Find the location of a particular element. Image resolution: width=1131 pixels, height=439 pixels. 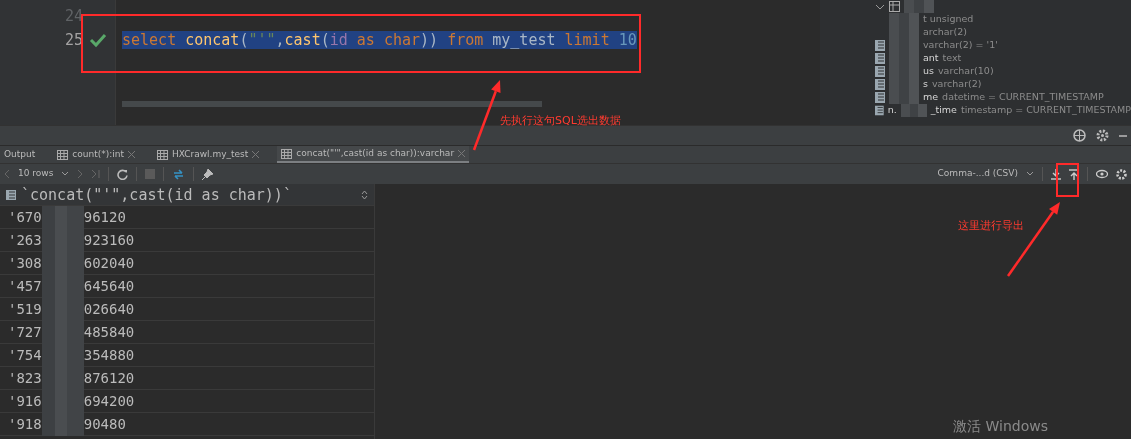

cell-text: '754 is located at coordinates (25, 355).